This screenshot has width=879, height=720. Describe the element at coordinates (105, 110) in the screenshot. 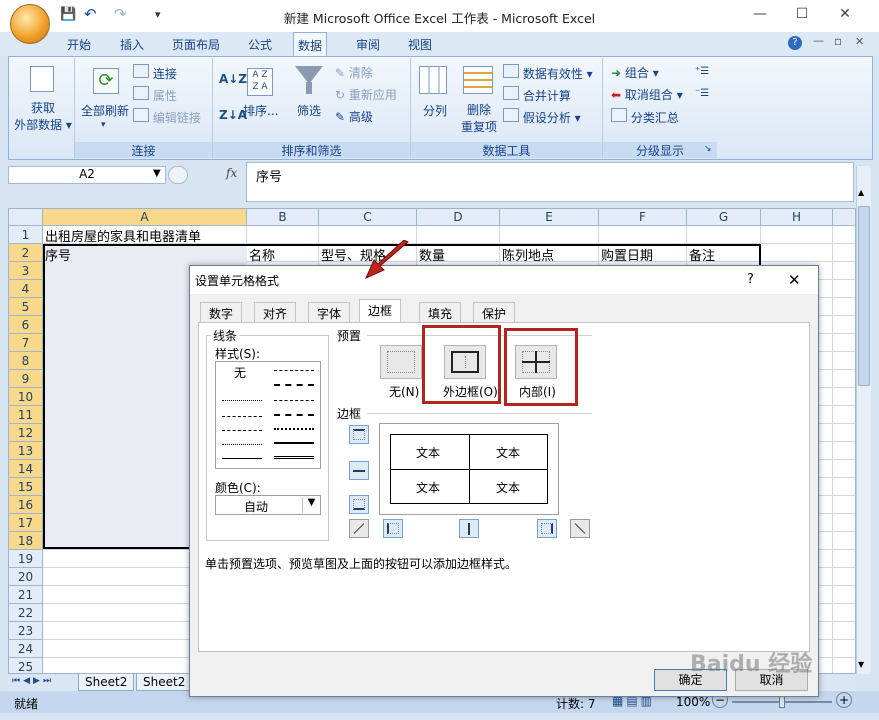

I see `refresh-all-button: 全部刷新` at that location.